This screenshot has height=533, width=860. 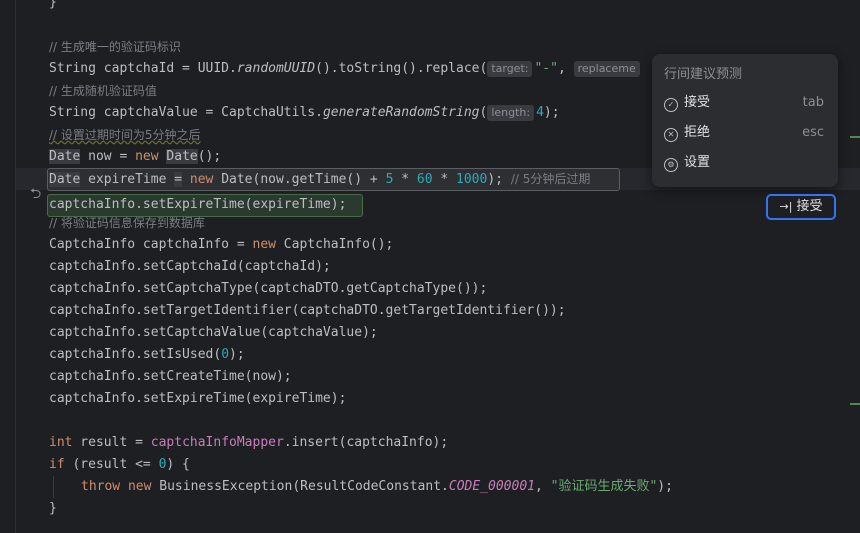 What do you see at coordinates (103, 91) in the screenshot?
I see `comment-line: // 生成随机验证码值` at bounding box center [103, 91].